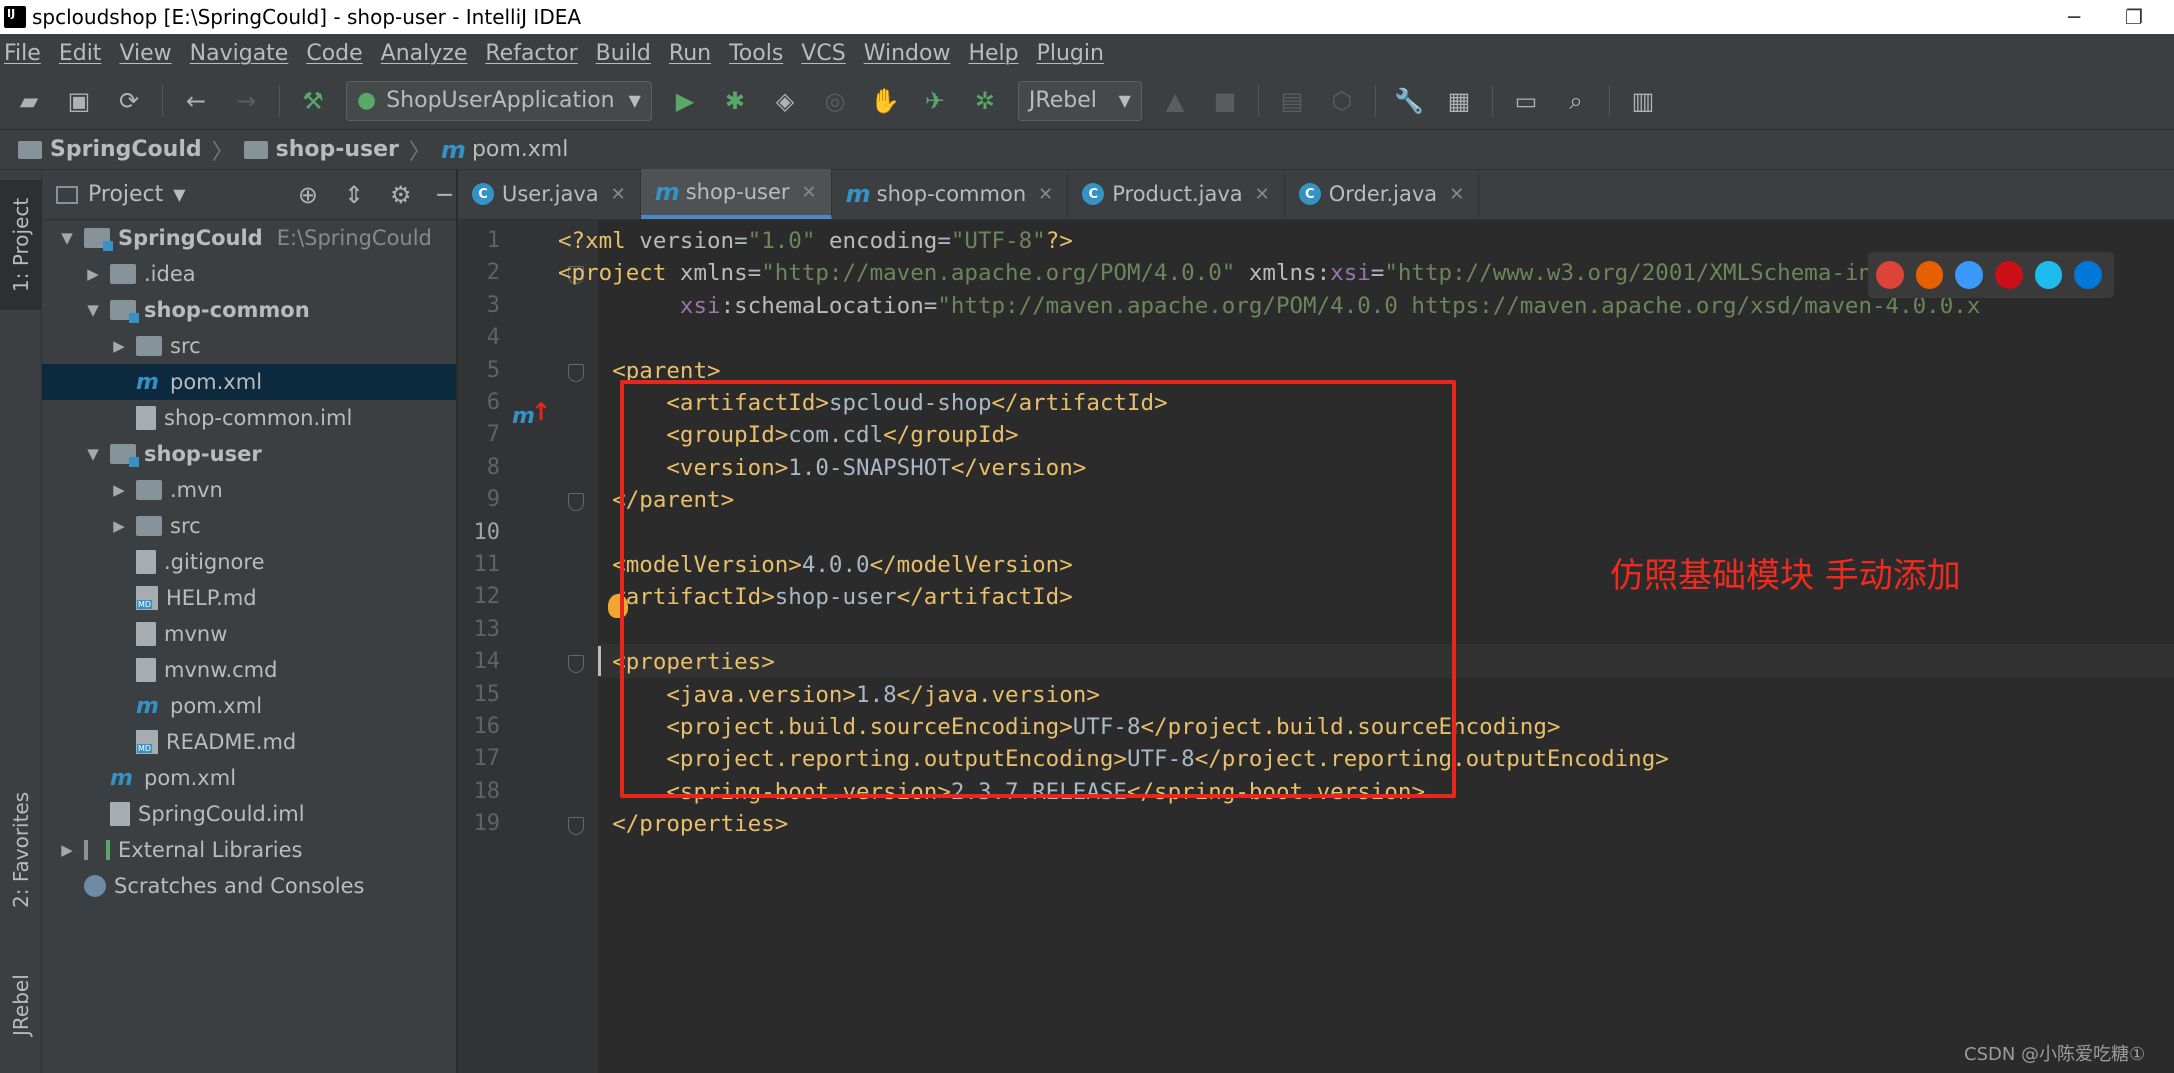  What do you see at coordinates (249, 742) in the screenshot?
I see `tree-item: README.md` at bounding box center [249, 742].